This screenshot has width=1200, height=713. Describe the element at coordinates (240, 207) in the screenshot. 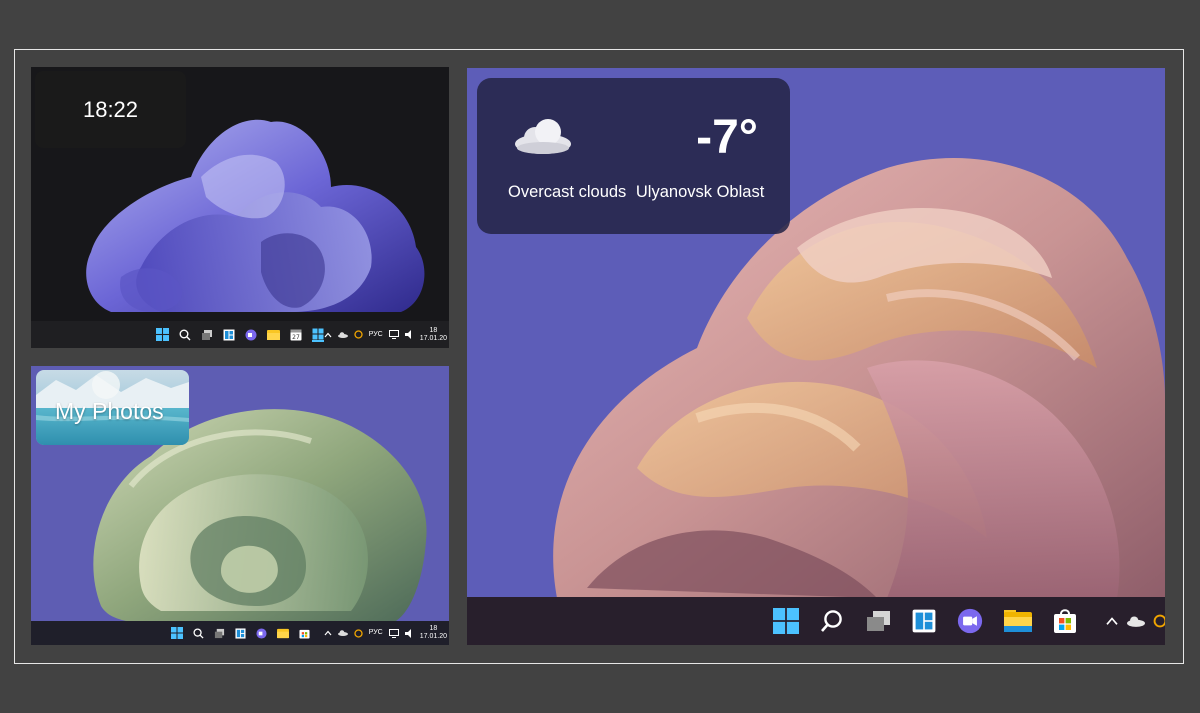

I see `dark-desktop-preview: 18:22 27 РУС 18 17.01.20` at that location.